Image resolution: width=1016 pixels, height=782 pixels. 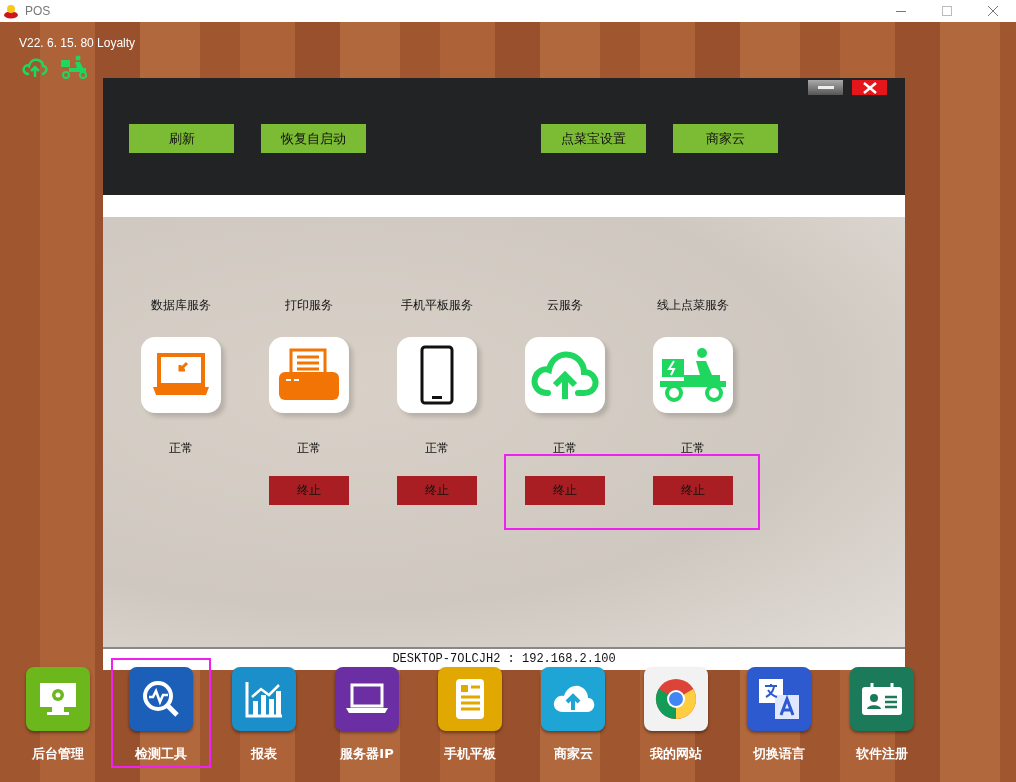 I want to click on toolbar-button: 点菜宝设置, so click(x=593, y=138).